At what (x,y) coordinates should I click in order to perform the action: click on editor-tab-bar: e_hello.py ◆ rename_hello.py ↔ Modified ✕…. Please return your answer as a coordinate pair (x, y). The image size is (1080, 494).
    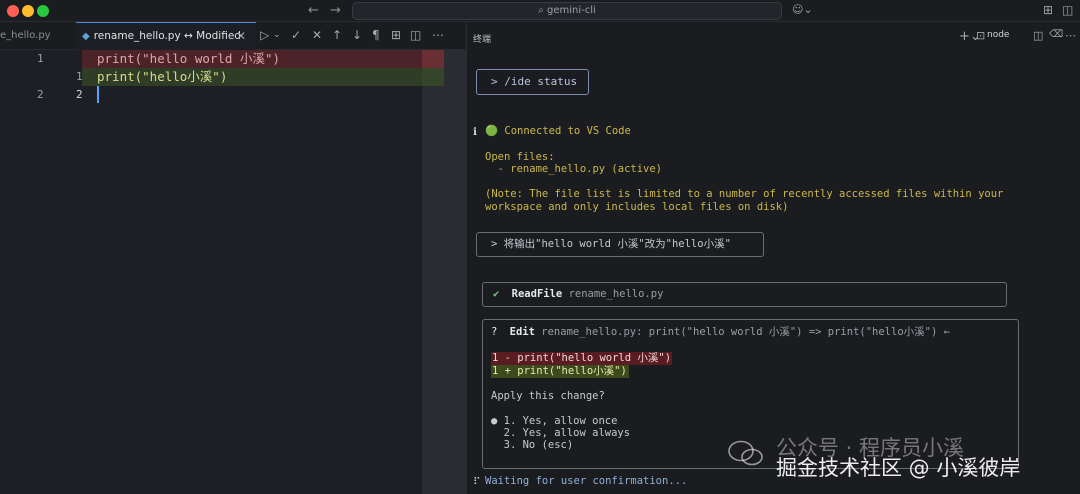
    Looking at the image, I should click on (232, 36).